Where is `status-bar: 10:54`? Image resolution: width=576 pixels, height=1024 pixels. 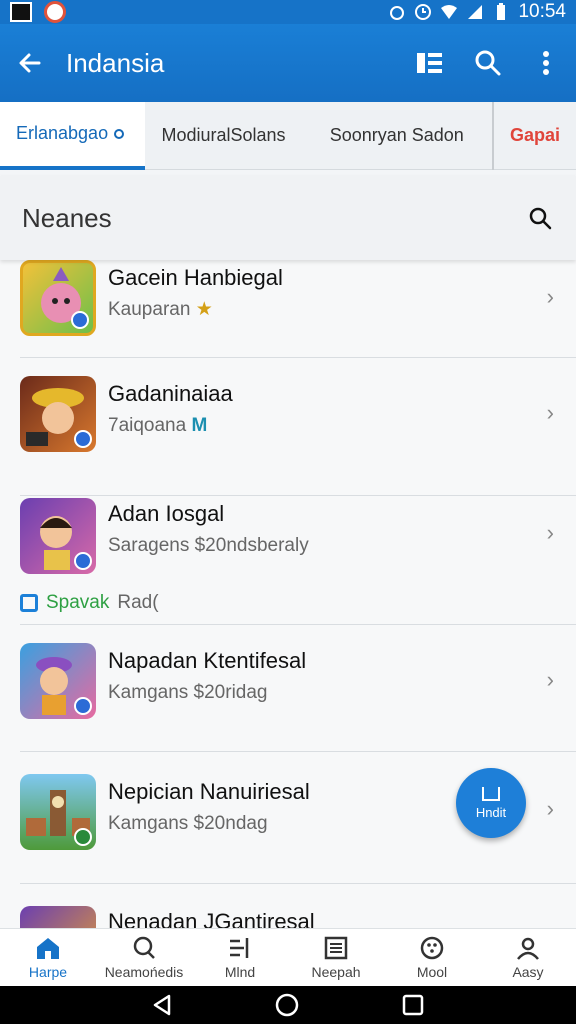 status-bar: 10:54 is located at coordinates (288, 12).